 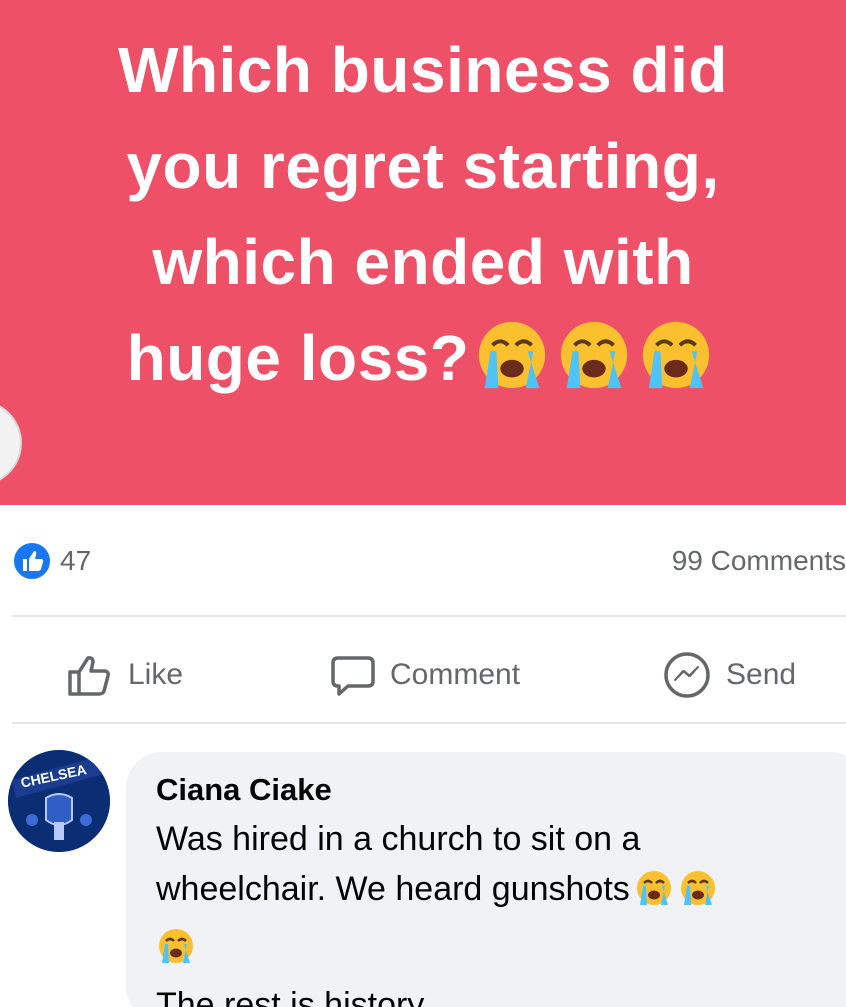 I want to click on speech-bubble-icon, so click(x=353, y=675).